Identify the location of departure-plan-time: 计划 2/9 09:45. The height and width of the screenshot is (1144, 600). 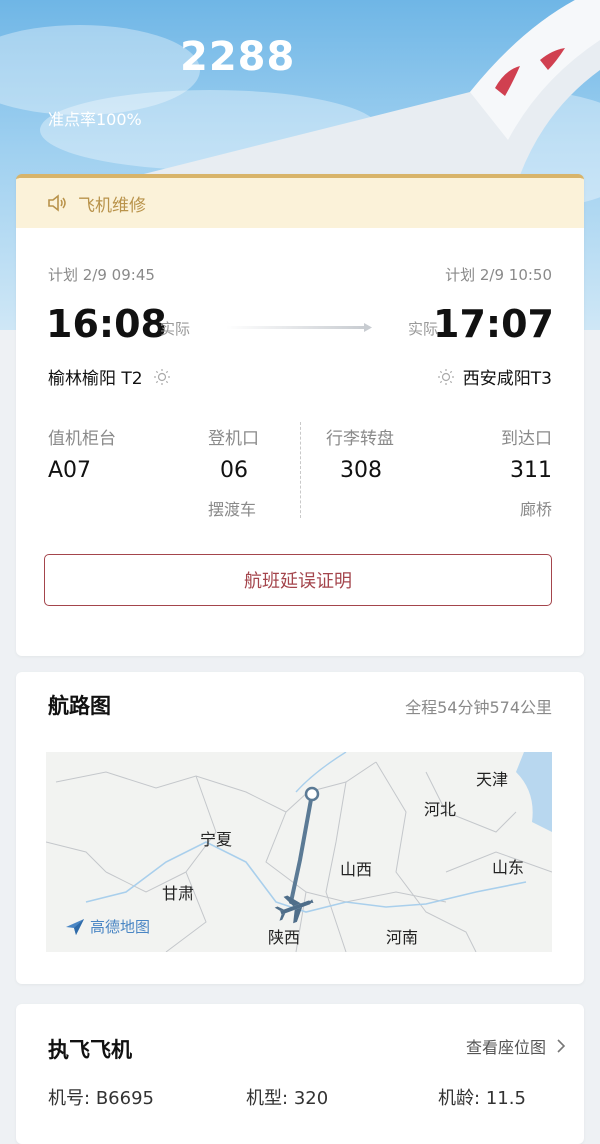
(101, 275).